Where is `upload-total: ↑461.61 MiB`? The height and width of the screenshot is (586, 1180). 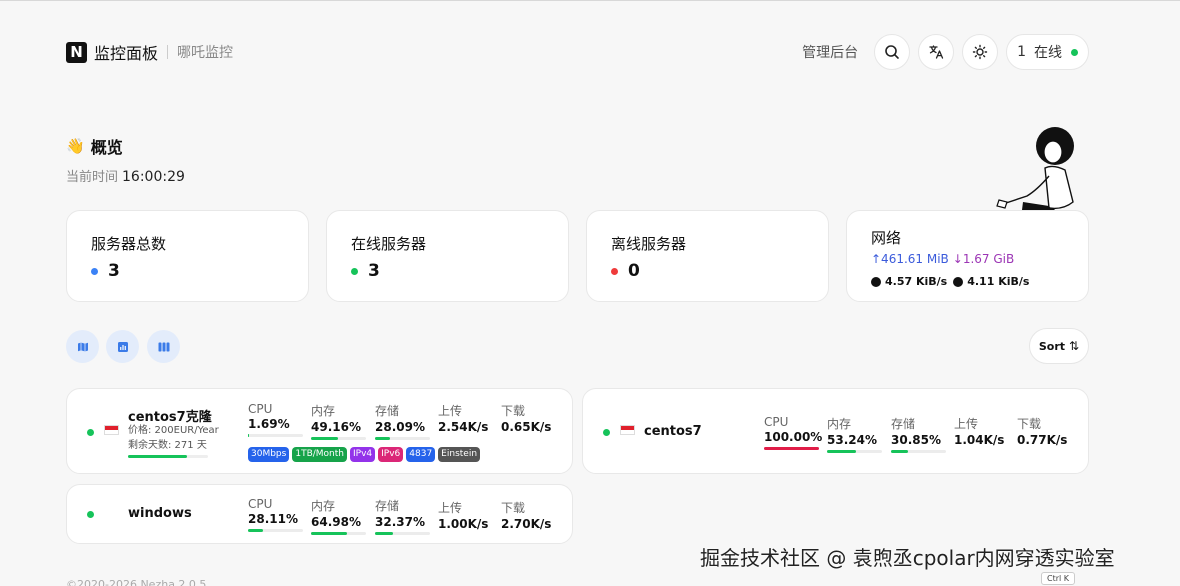
upload-total: ↑461.61 MiB is located at coordinates (910, 259).